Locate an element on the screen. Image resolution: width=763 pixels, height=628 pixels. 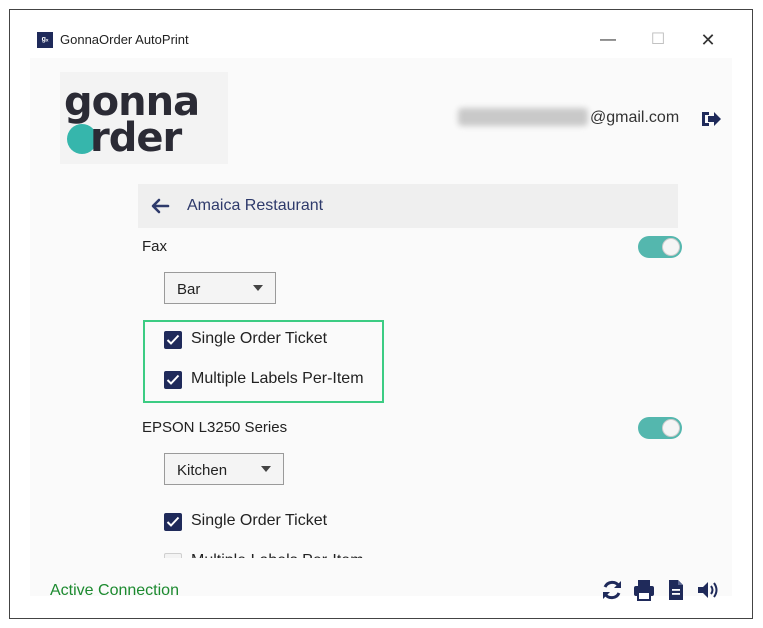
connection-status: Active Connection is located at coordinates (114, 590).